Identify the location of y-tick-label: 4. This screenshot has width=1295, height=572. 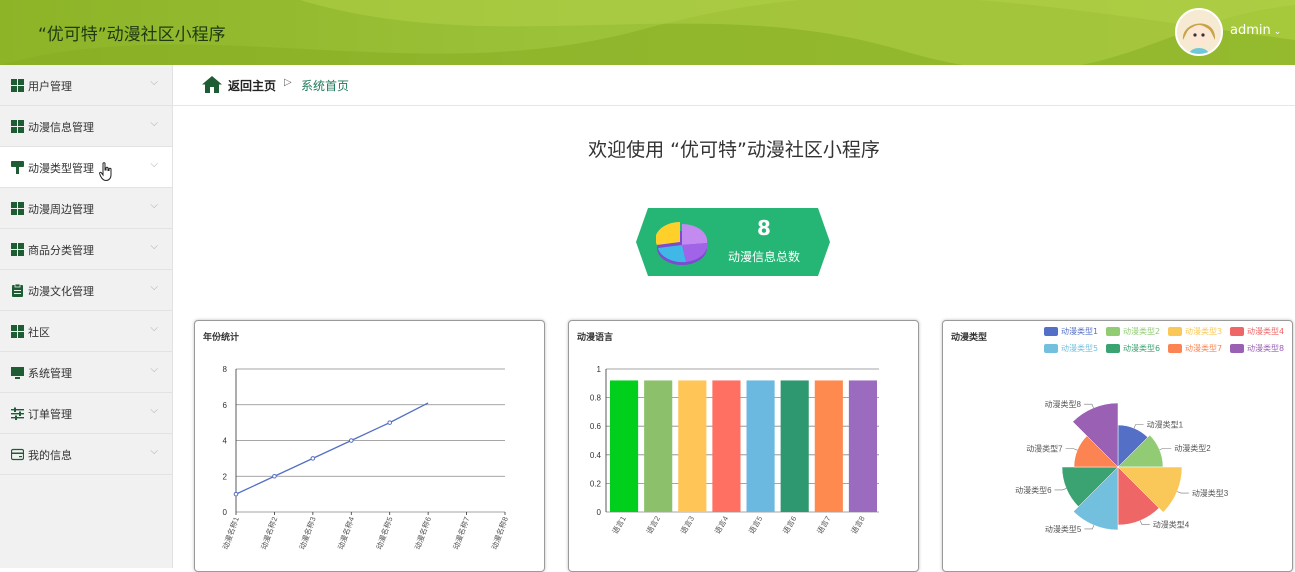
(225, 441).